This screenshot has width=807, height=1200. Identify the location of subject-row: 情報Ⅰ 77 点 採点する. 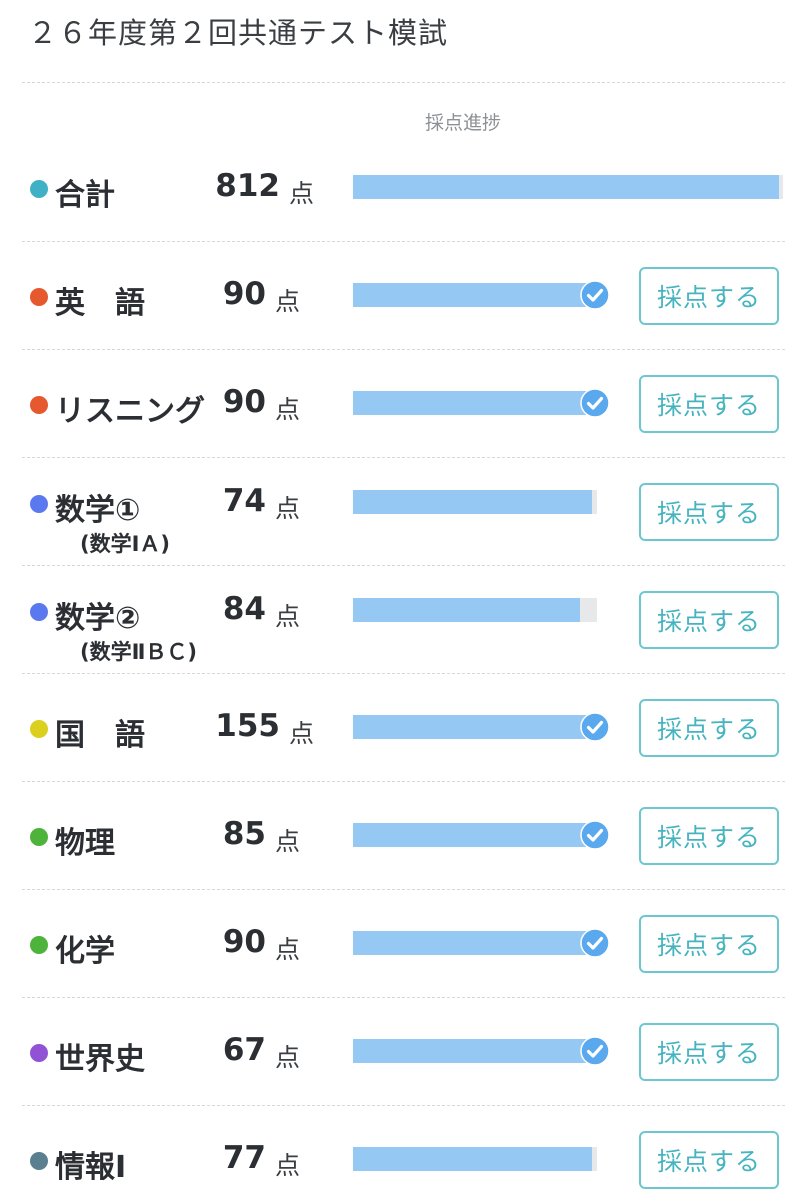
(403, 1153).